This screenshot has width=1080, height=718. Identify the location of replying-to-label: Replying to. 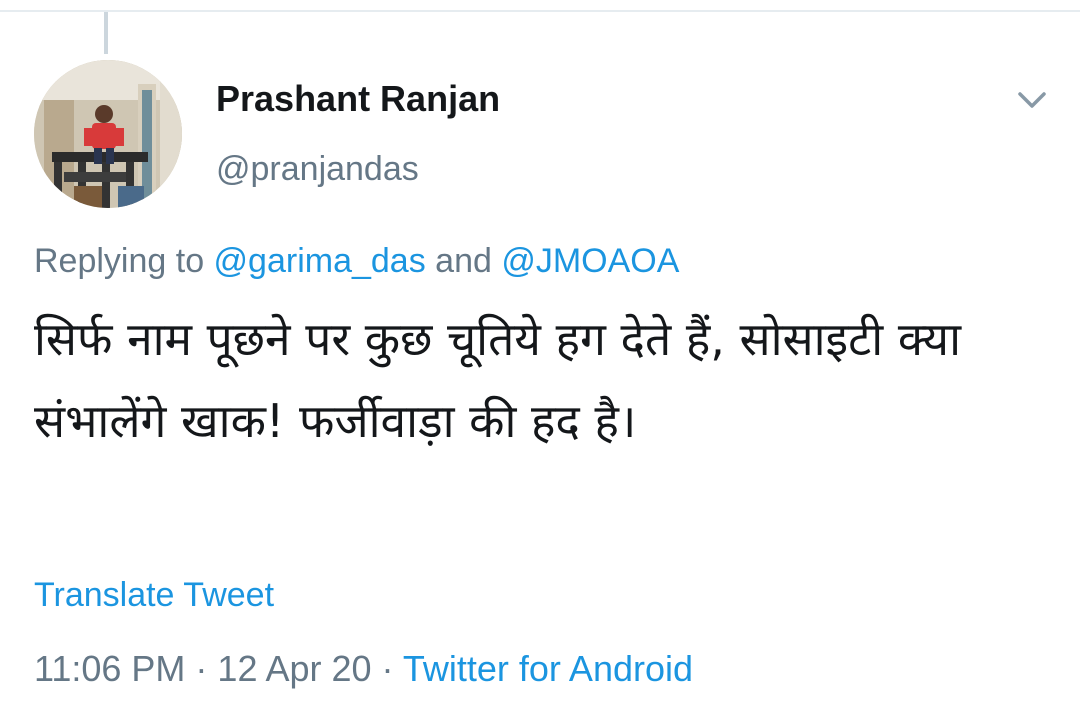
(124, 261).